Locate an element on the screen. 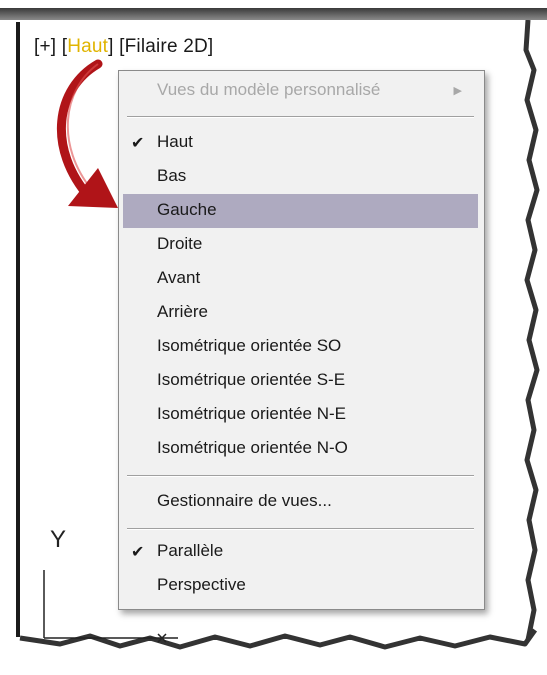 The image size is (547, 675). window-frame-left is located at coordinates (18, 329).